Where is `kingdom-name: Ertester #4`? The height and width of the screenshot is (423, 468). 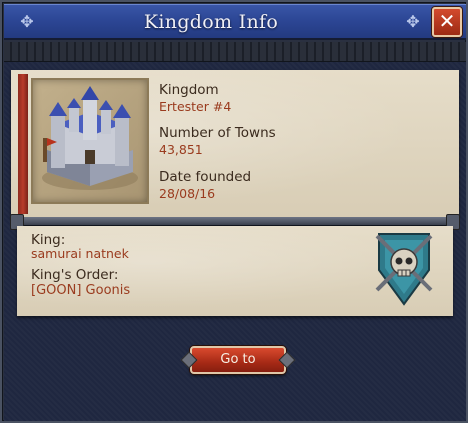 kingdom-name: Ertester #4 is located at coordinates (195, 106).